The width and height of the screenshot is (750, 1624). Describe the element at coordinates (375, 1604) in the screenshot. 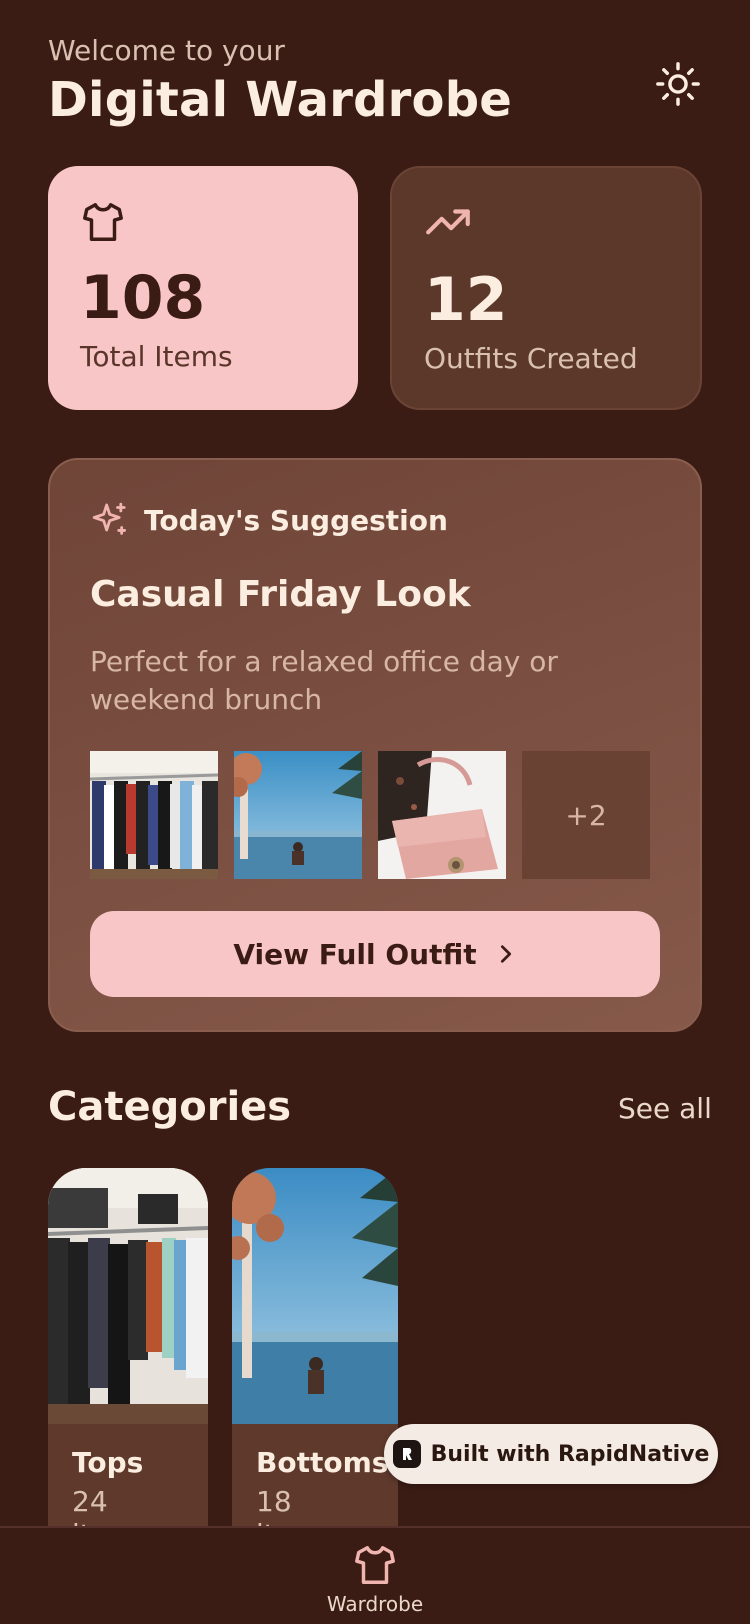

I see `nav-label-wardrobe: Wardrobe` at that location.